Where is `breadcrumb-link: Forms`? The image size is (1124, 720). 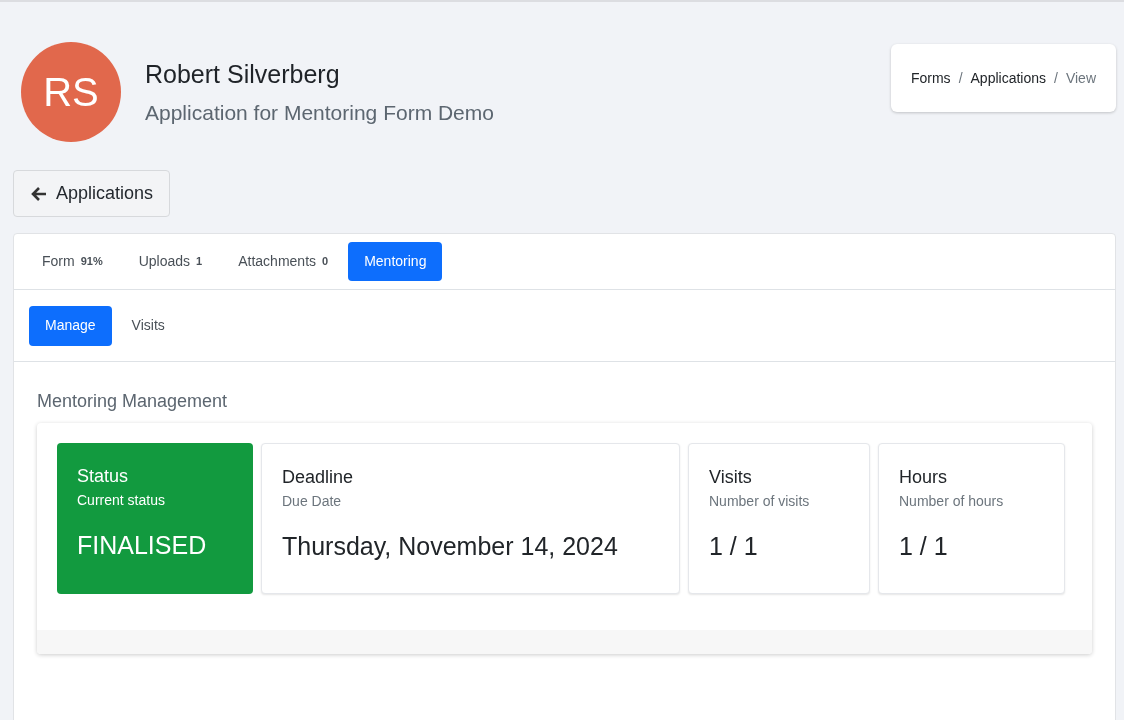
breadcrumb-link: Forms is located at coordinates (930, 78).